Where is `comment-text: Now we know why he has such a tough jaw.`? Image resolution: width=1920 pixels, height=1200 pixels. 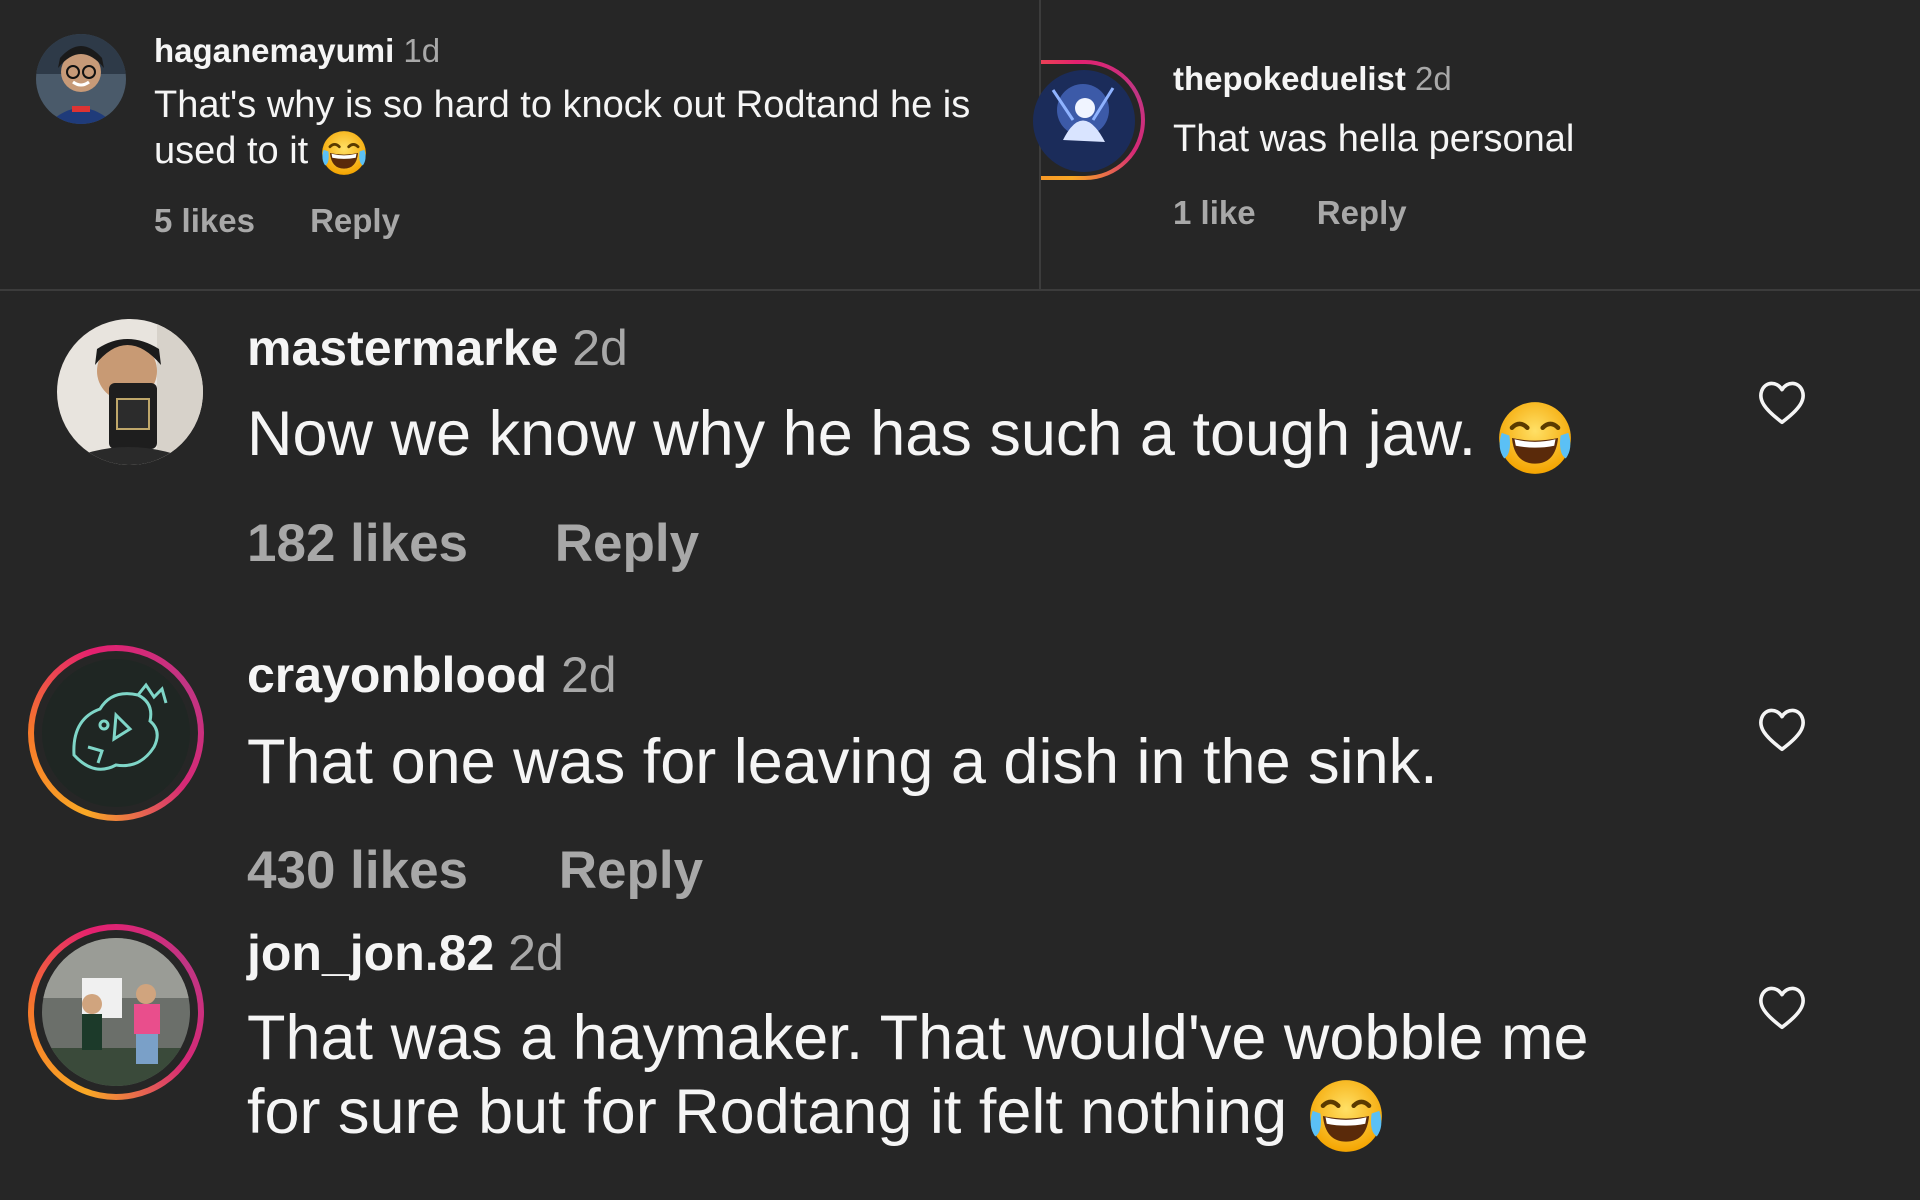
comment-text: Now we know why he has such a tough jaw. is located at coordinates (972, 438).